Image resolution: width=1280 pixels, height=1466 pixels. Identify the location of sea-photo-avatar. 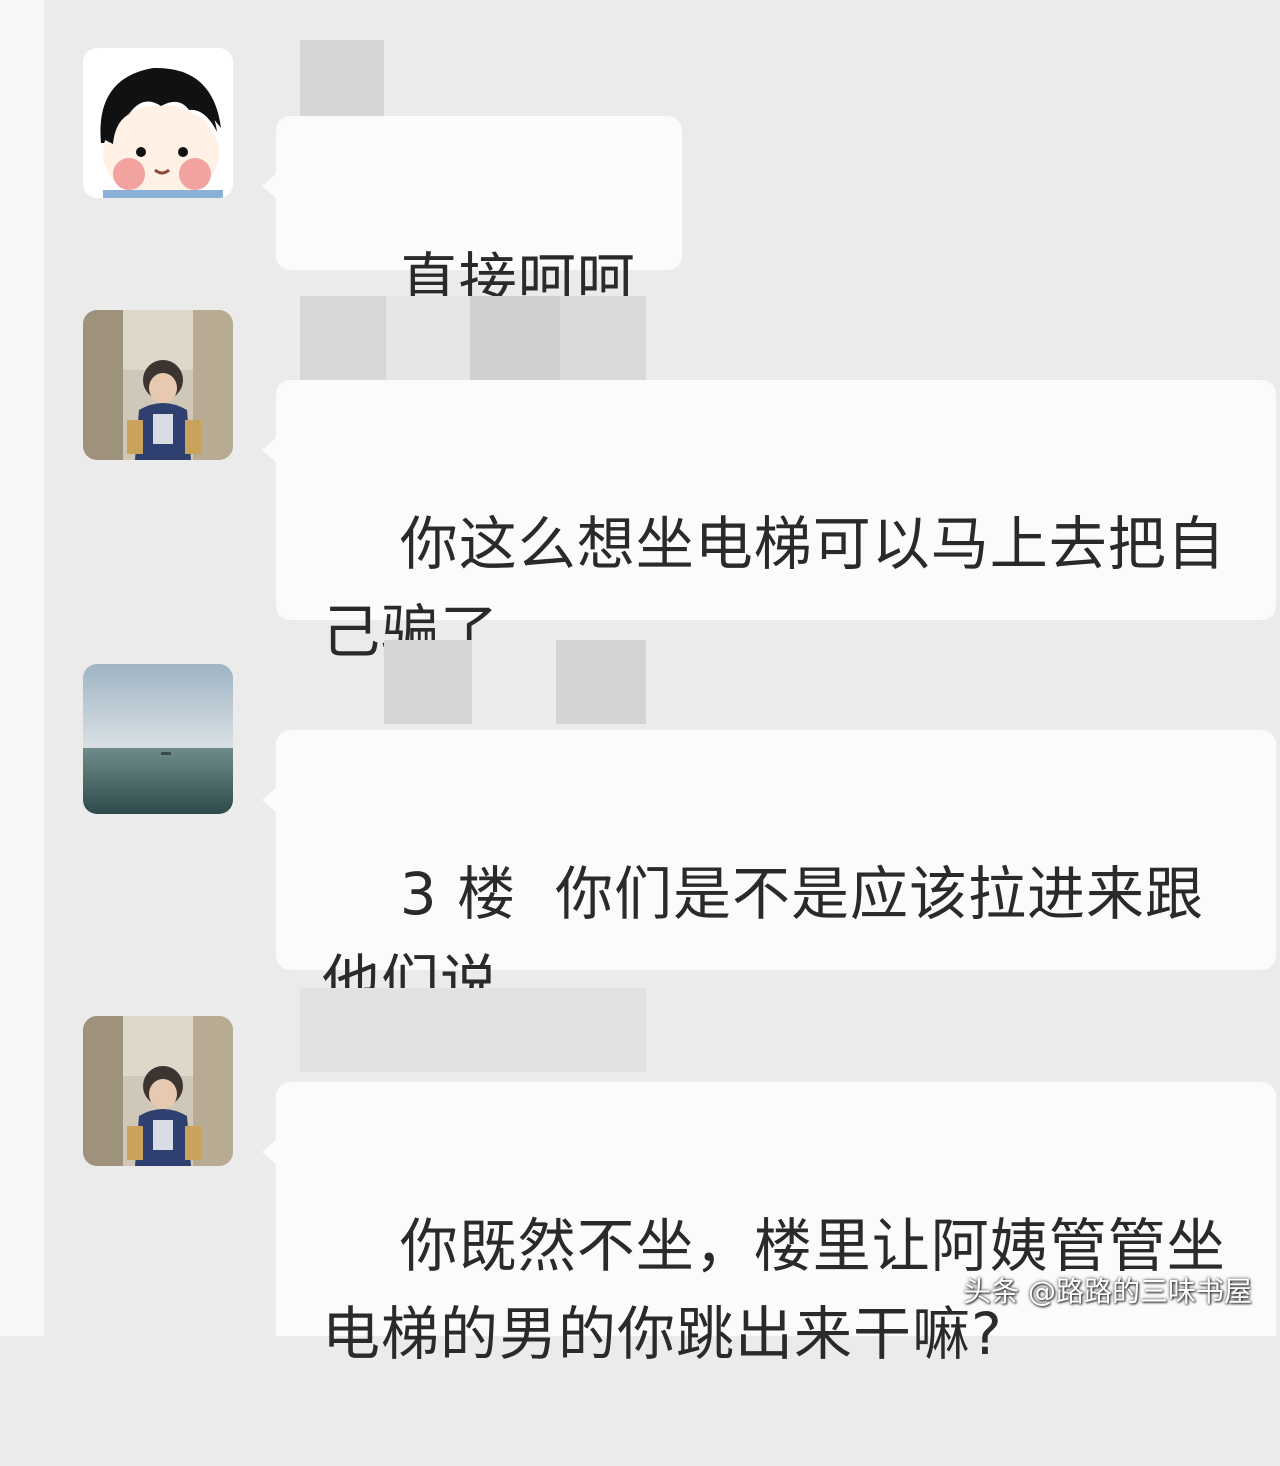
(158, 739).